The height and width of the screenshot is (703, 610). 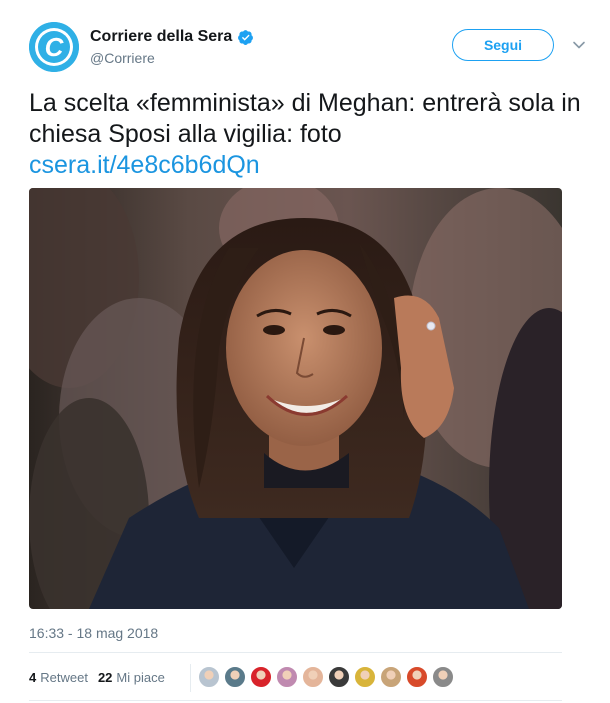 I want to click on corriere-logo-icon: C, so click(x=54, y=47).